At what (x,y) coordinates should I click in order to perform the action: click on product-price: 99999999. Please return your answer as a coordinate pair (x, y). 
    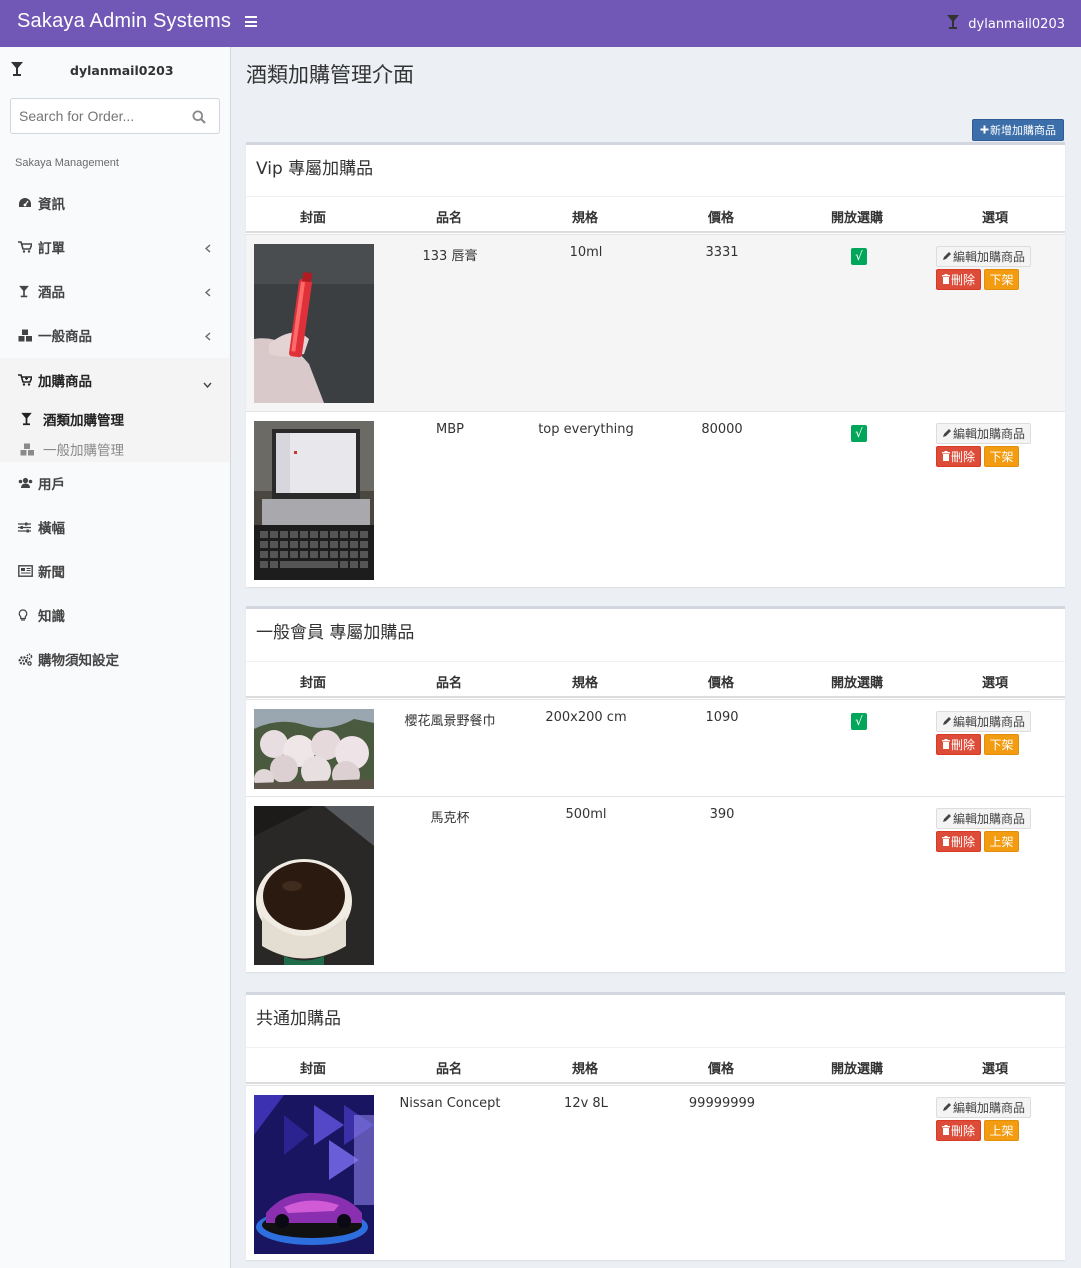
    Looking at the image, I should click on (722, 1103).